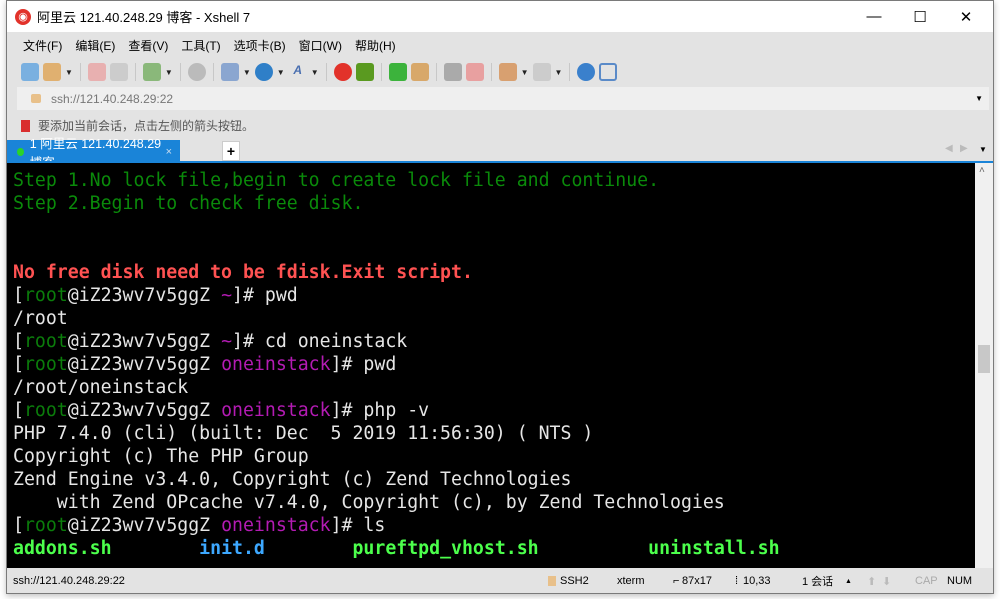 The width and height of the screenshot is (1000, 599). I want to click on arrow-up-icon: ⬆, so click(871, 581).